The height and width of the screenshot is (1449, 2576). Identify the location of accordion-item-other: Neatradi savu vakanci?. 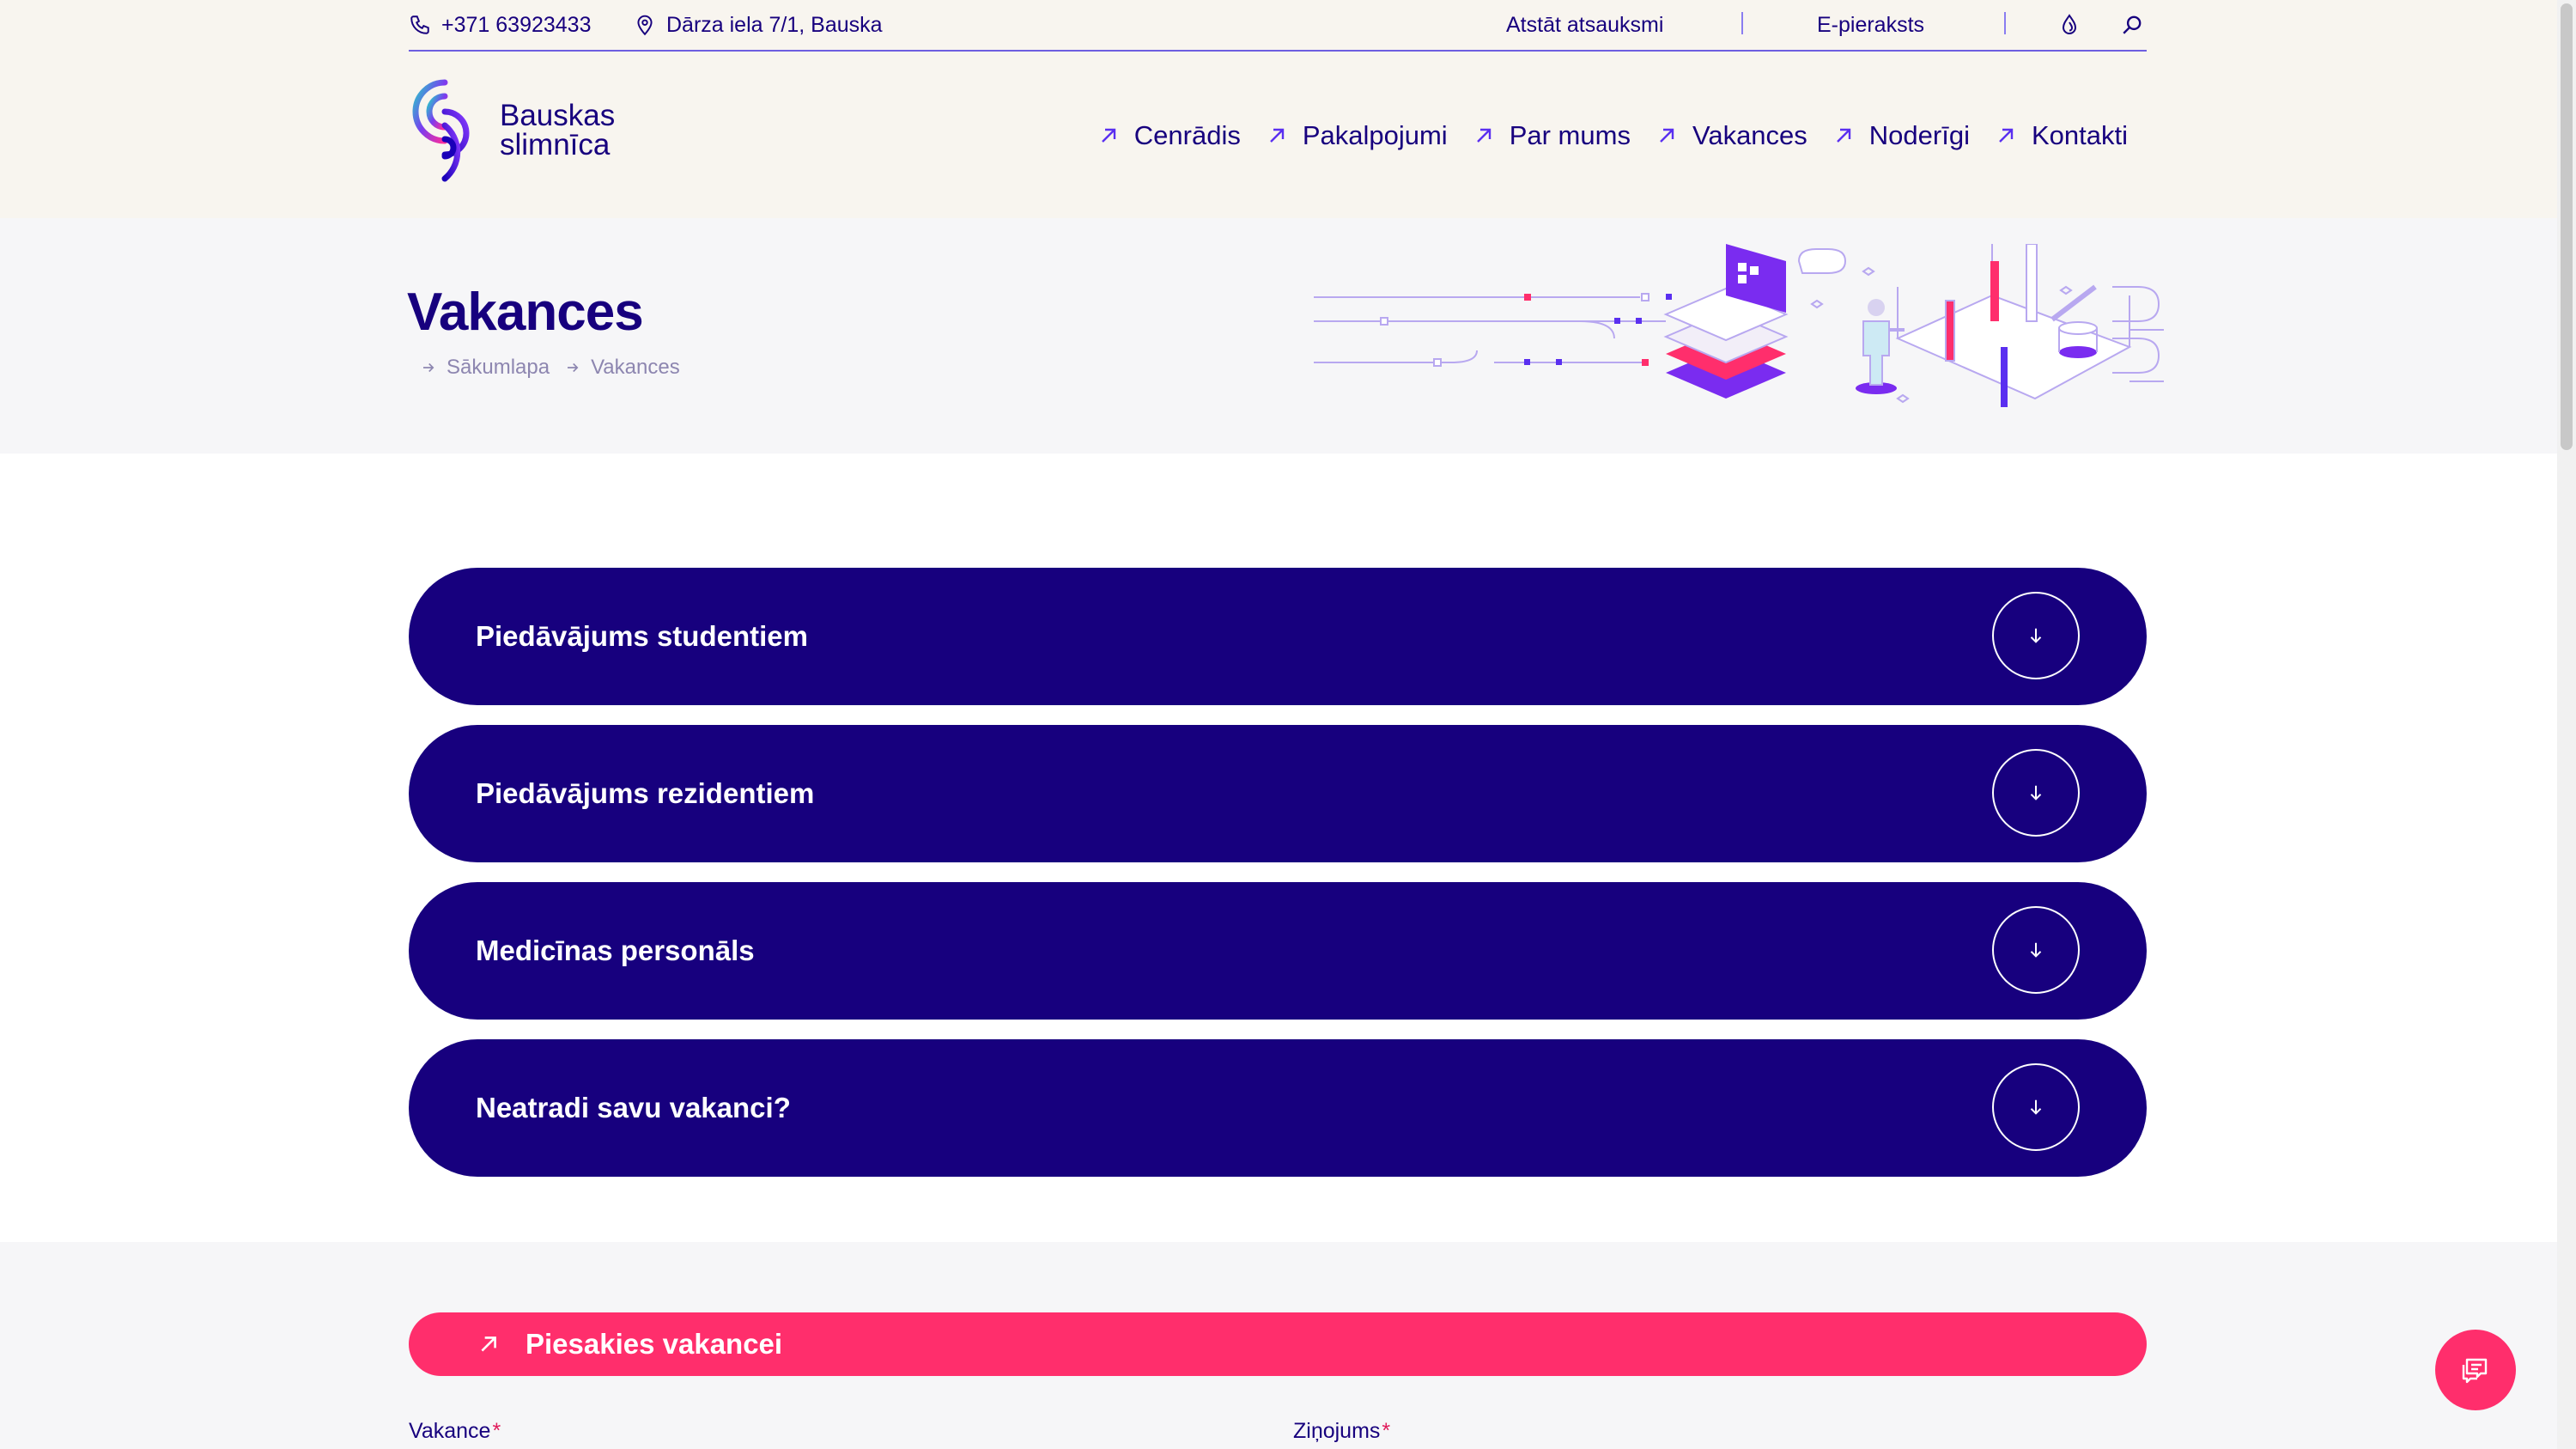
(1278, 1108).